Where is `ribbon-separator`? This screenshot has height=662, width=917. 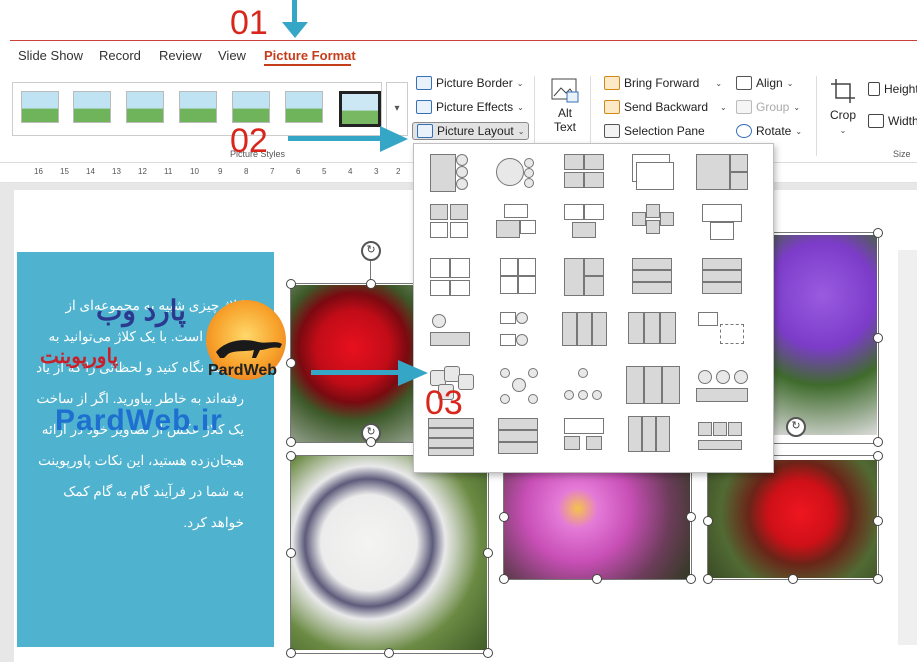
ribbon-separator is located at coordinates (816, 116).